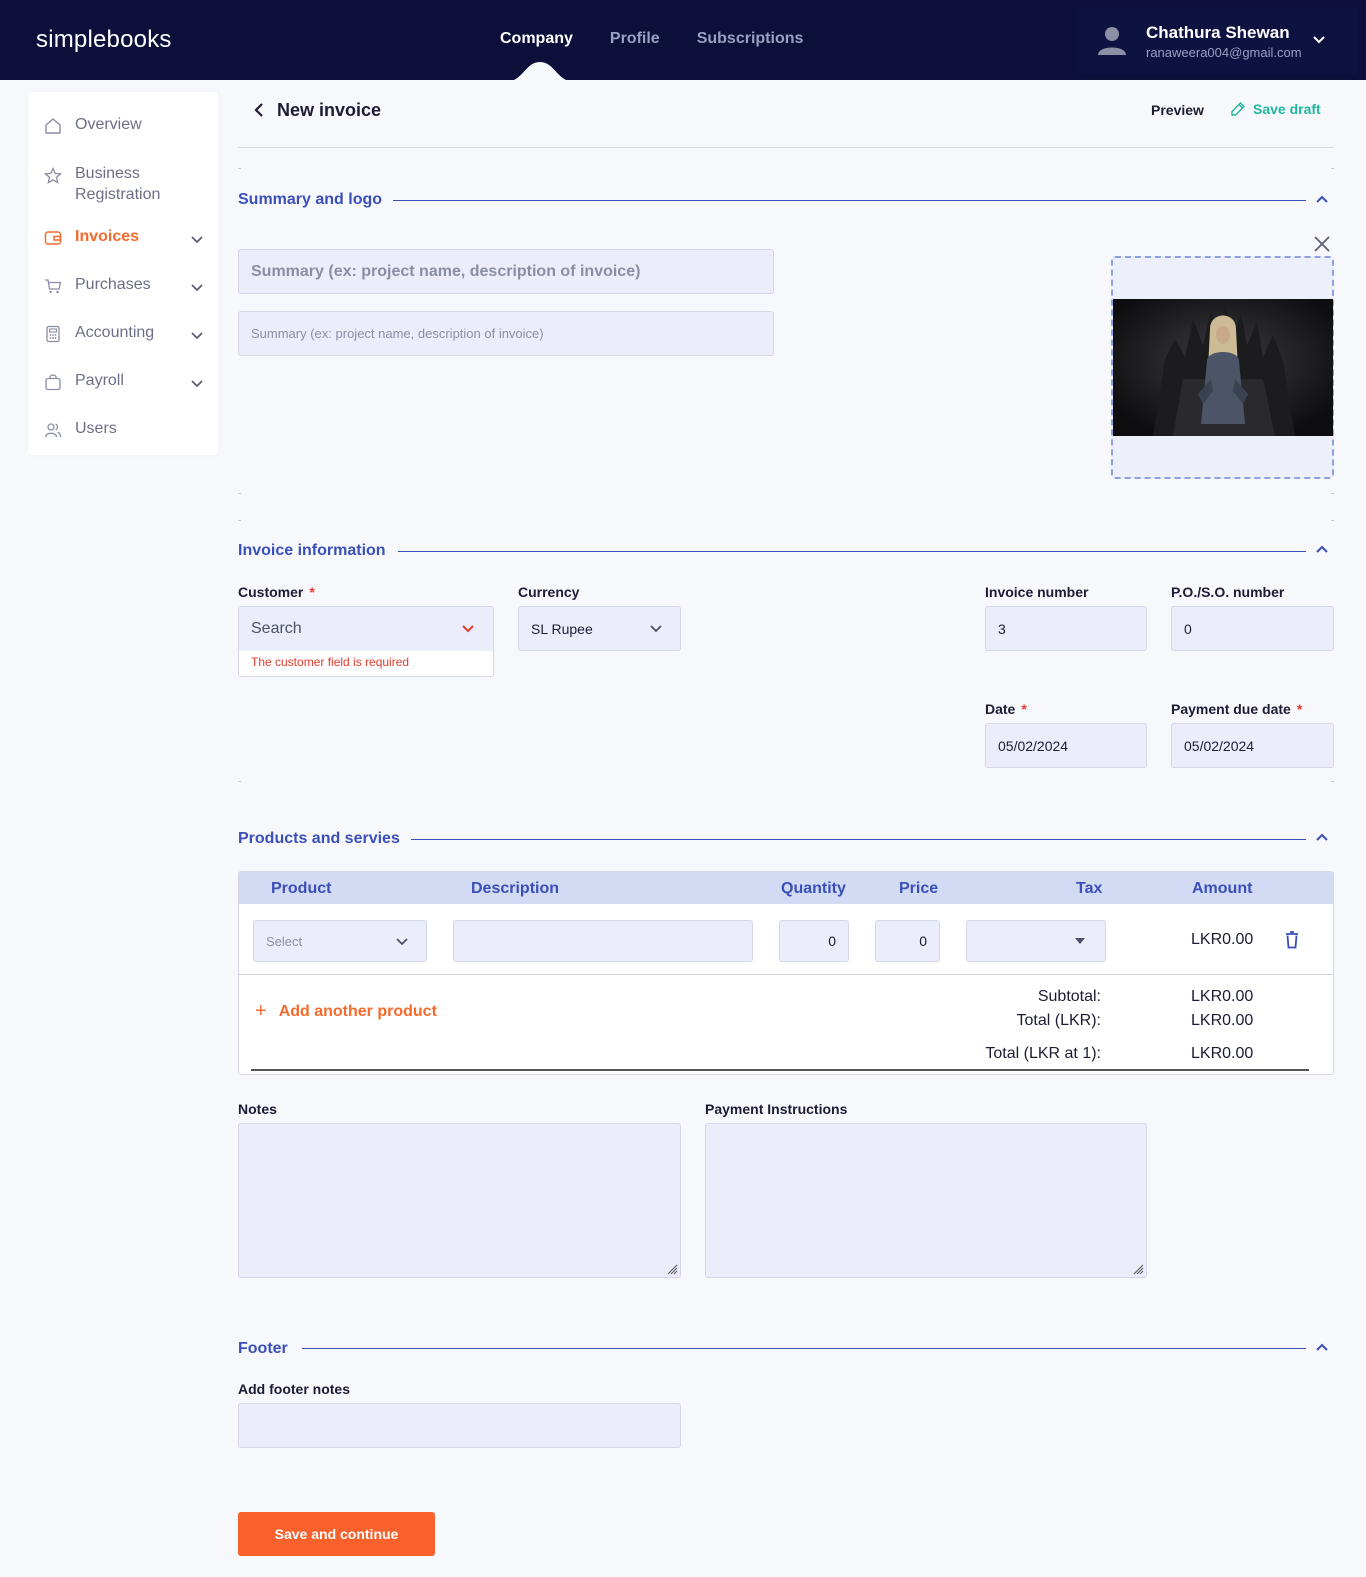  I want to click on user-menu: Chathura Shewan ranaweera004@gmail.com, so click(1217, 41).